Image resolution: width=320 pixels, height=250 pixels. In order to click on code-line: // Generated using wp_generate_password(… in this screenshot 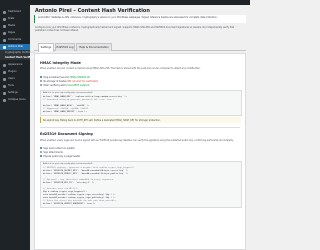, I will do `click(79, 100)`.